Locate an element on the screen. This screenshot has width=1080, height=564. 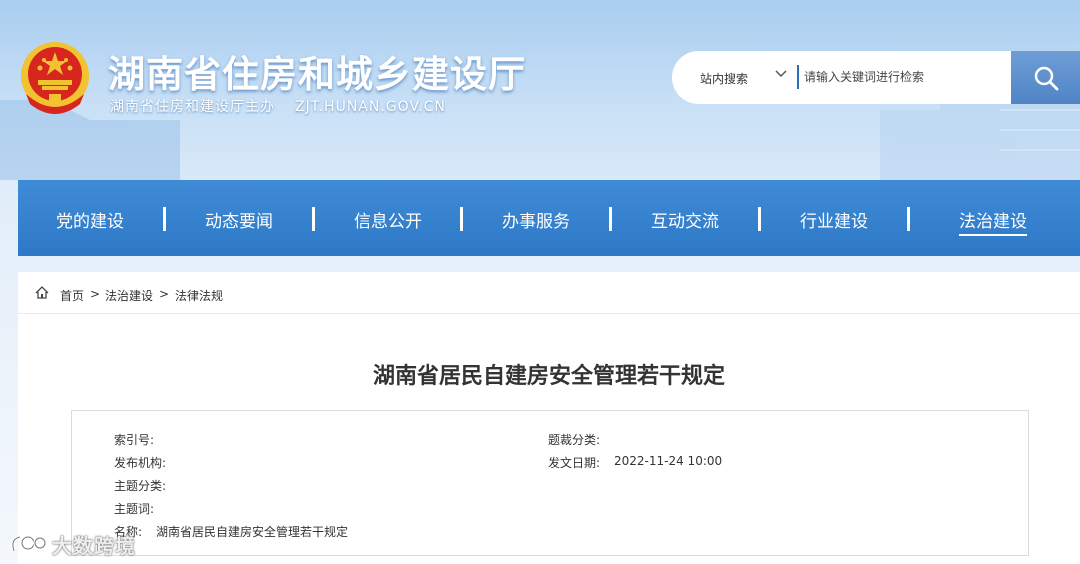
meta-publisher-label: 发布机构: is located at coordinates (140, 463).